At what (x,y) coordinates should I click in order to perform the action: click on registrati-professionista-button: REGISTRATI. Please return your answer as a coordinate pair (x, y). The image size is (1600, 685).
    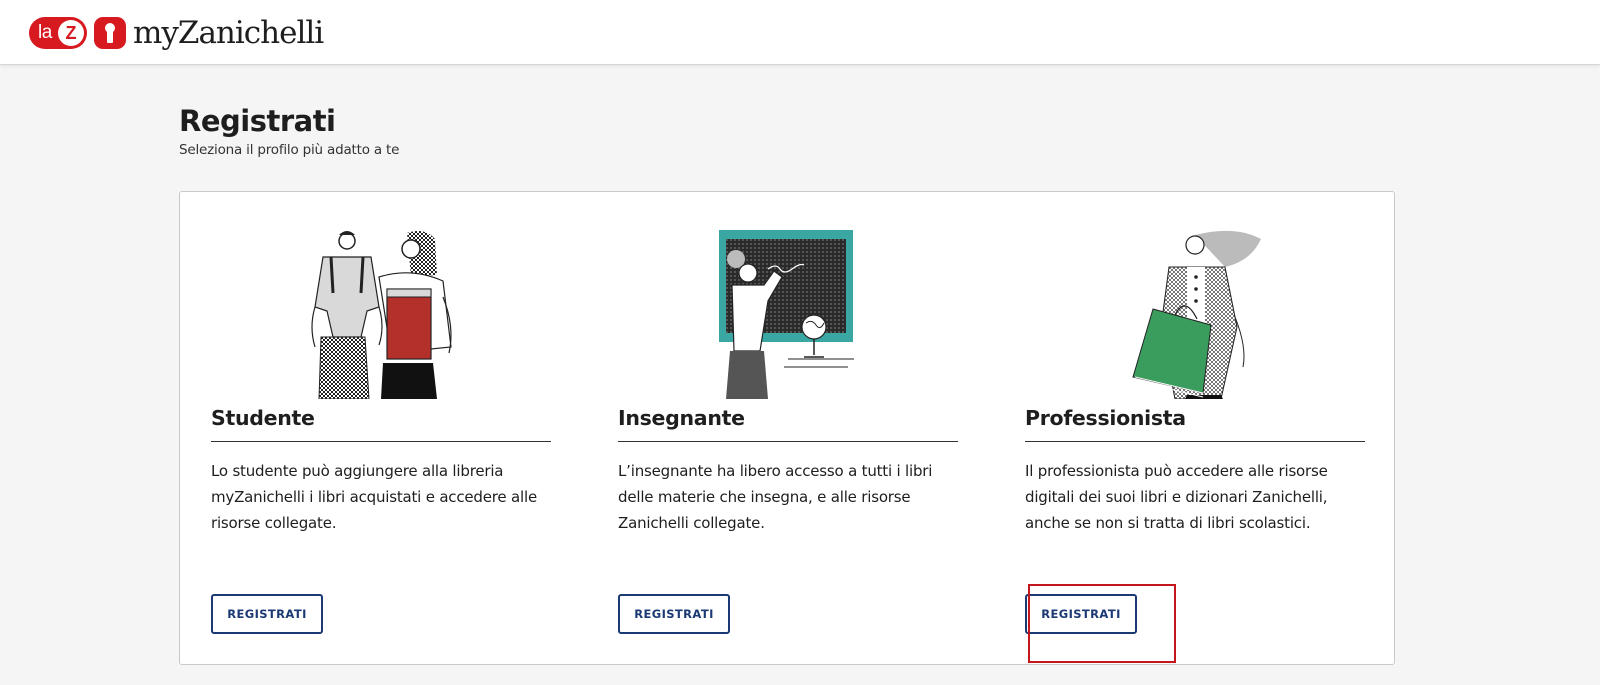
    Looking at the image, I should click on (1081, 614).